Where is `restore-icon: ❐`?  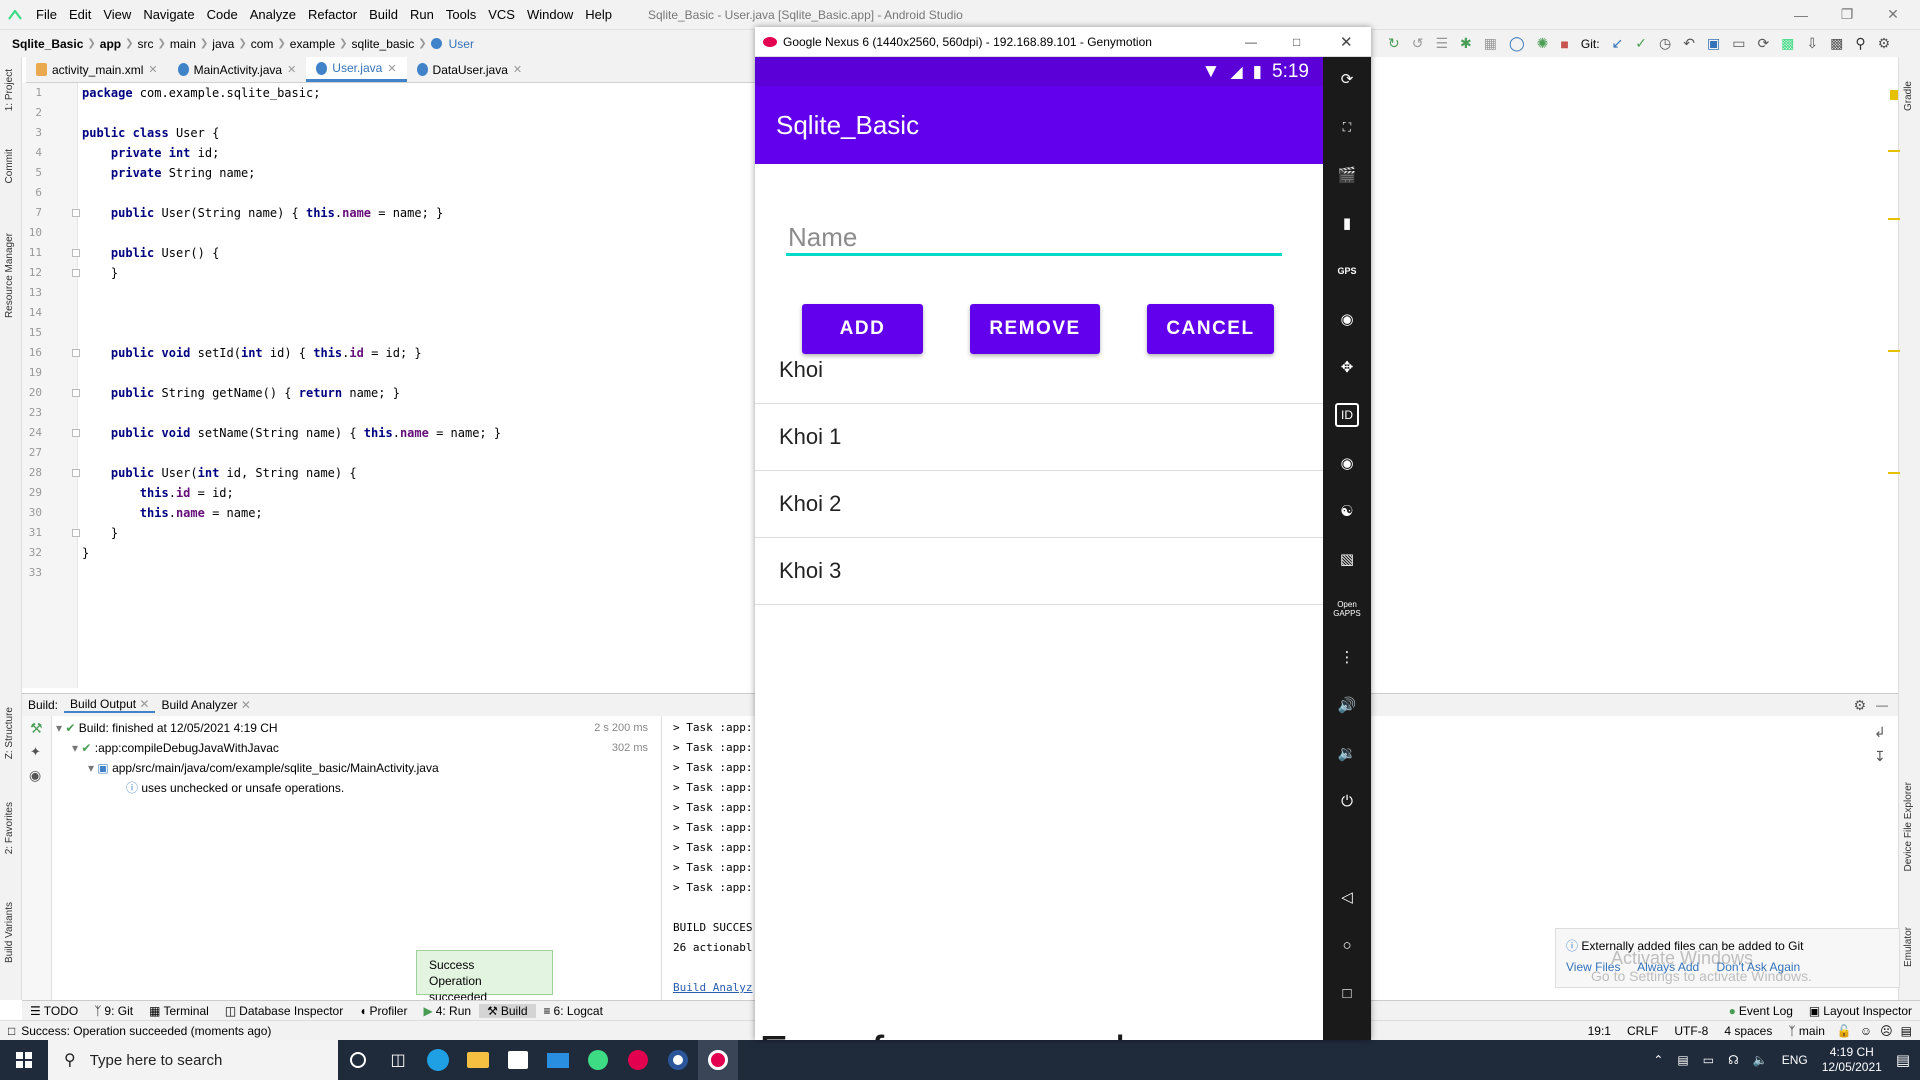
restore-icon: ❐ is located at coordinates (1847, 14).